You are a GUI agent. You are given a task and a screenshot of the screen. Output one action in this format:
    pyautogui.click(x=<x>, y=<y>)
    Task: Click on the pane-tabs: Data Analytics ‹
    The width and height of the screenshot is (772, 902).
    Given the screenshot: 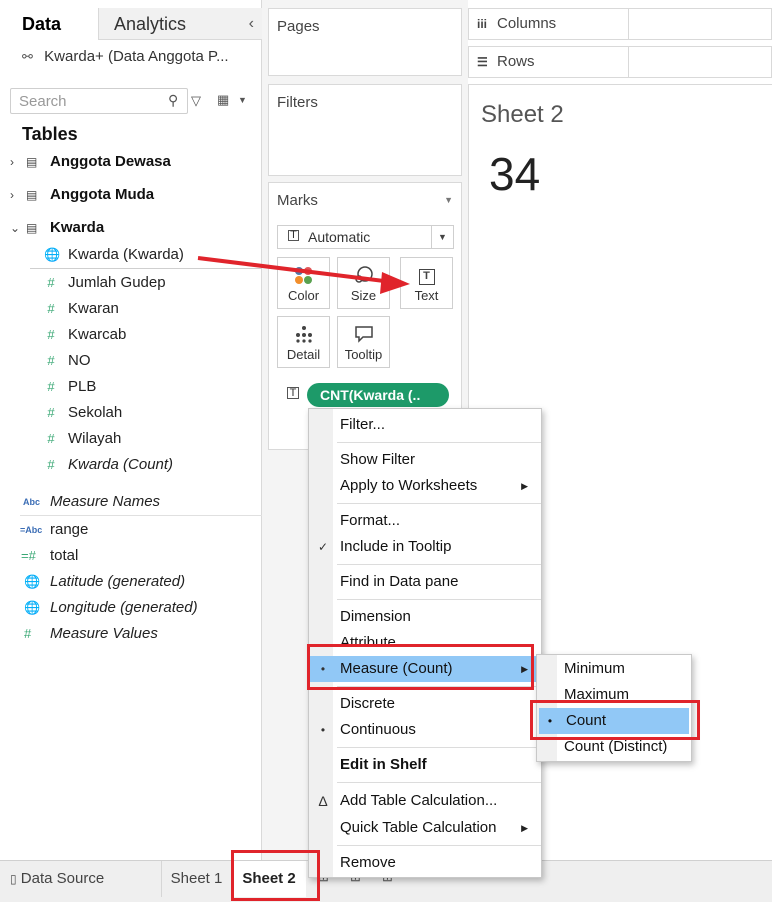 What is the action you would take?
    pyautogui.click(x=131, y=24)
    